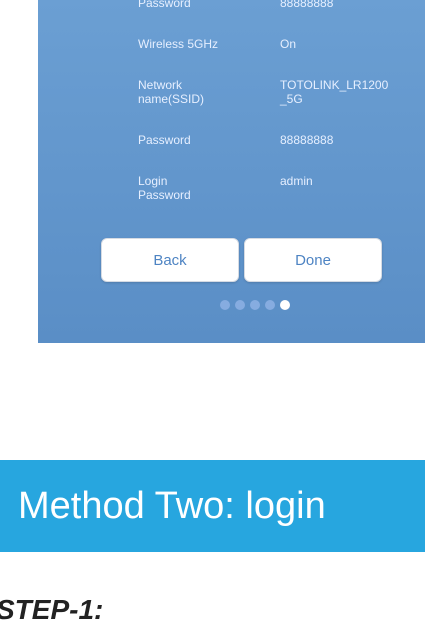 The height and width of the screenshot is (638, 425). I want to click on row-value: TOTOLINK_LR1200 _5G, so click(334, 92).